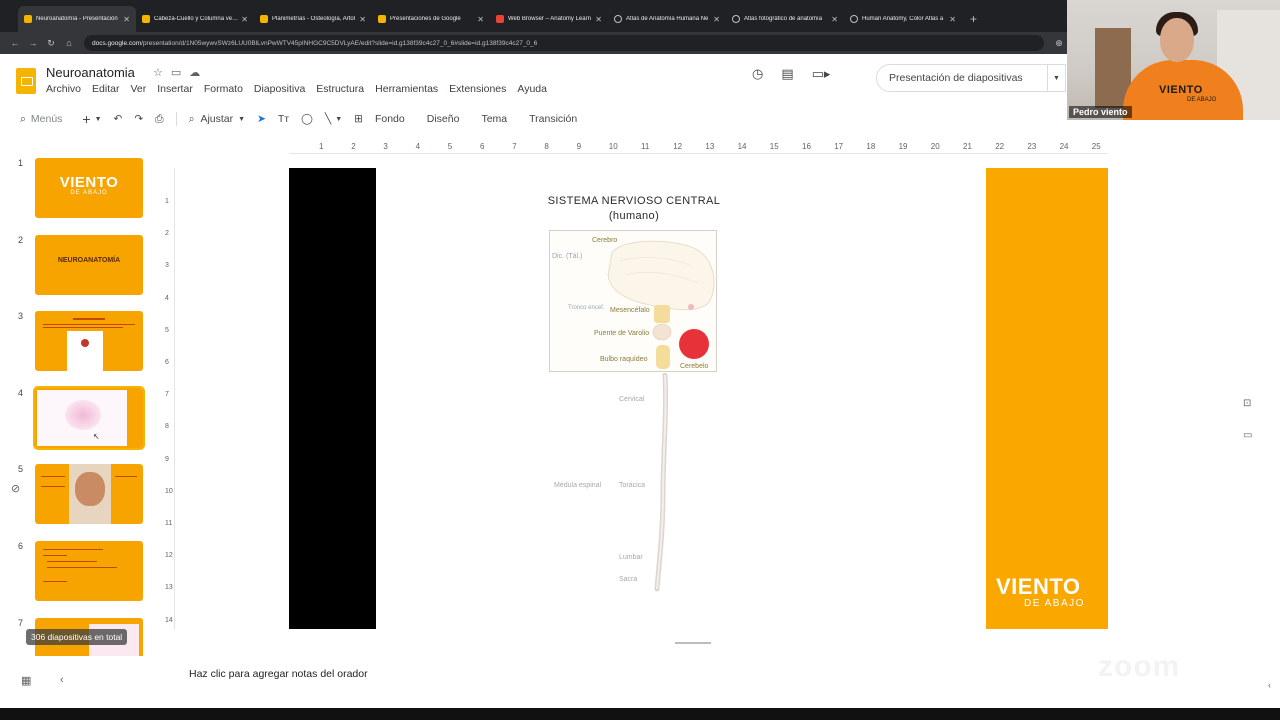 Image resolution: width=1280 pixels, height=720 pixels. I want to click on side-panel-toggle-icon: ‹, so click(1269, 685).